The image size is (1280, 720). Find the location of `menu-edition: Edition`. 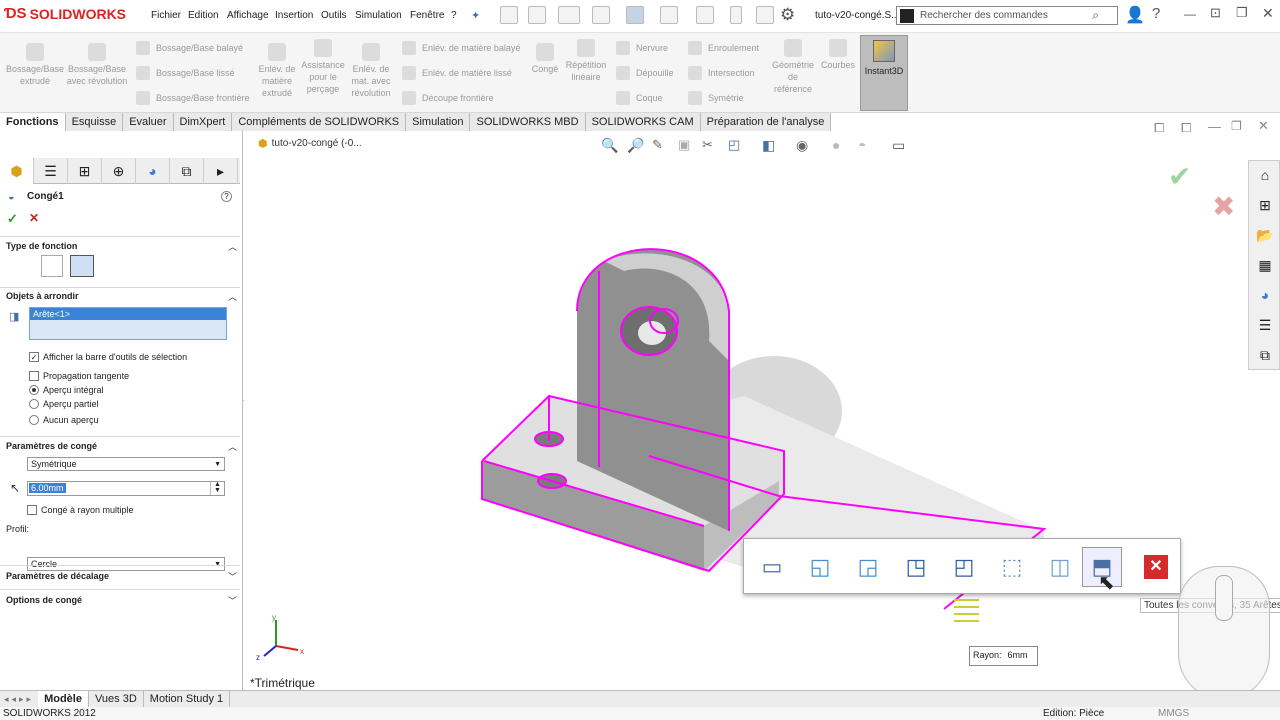

menu-edition: Edition is located at coordinates (203, 15).